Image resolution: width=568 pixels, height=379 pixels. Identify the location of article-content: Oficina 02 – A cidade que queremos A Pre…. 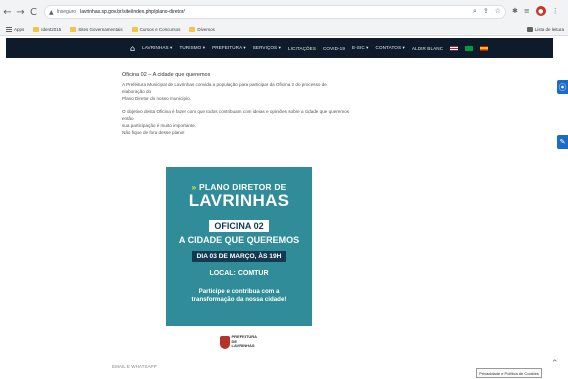
(242, 104).